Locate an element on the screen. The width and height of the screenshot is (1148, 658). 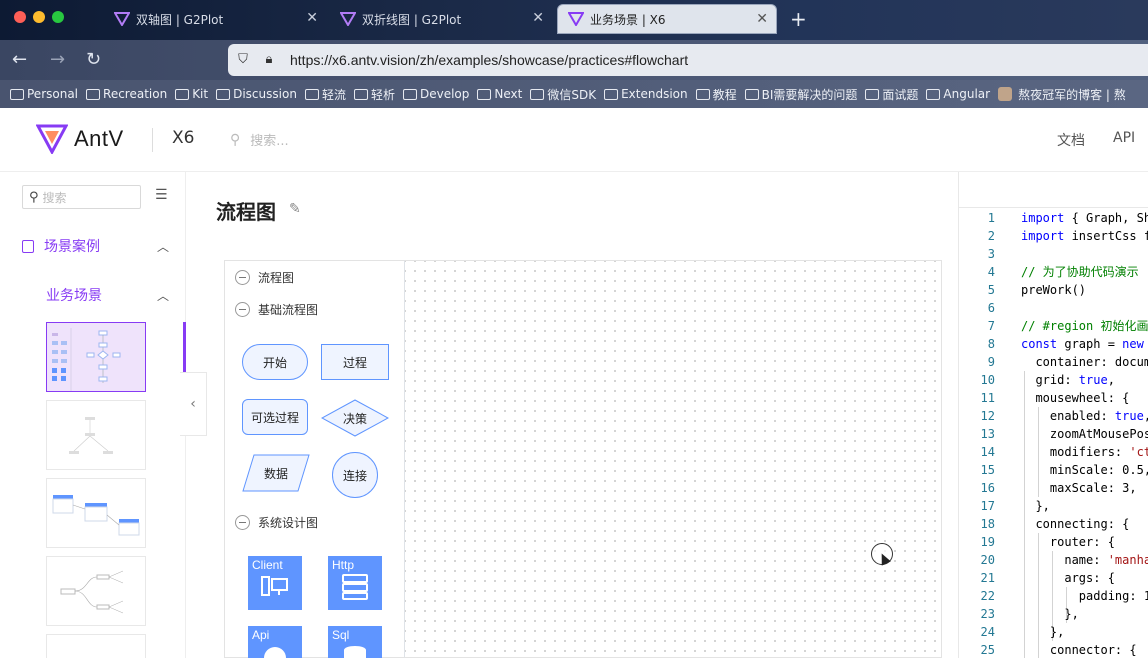
lock-icon: 🔒︎ is located at coordinates (269, 60).